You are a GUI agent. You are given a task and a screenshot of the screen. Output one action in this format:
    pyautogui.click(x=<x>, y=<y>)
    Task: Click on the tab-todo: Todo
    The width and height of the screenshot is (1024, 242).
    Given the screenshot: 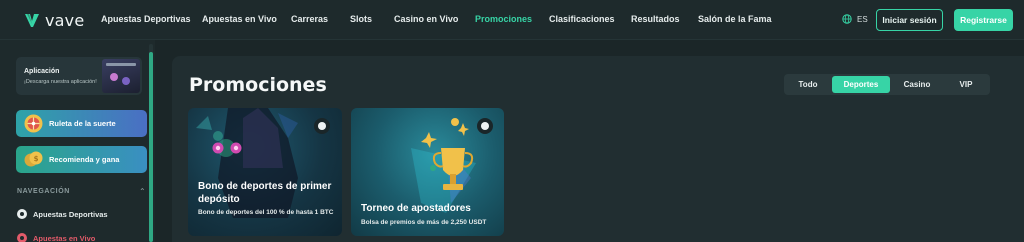 What is the action you would take?
    pyautogui.click(x=808, y=84)
    